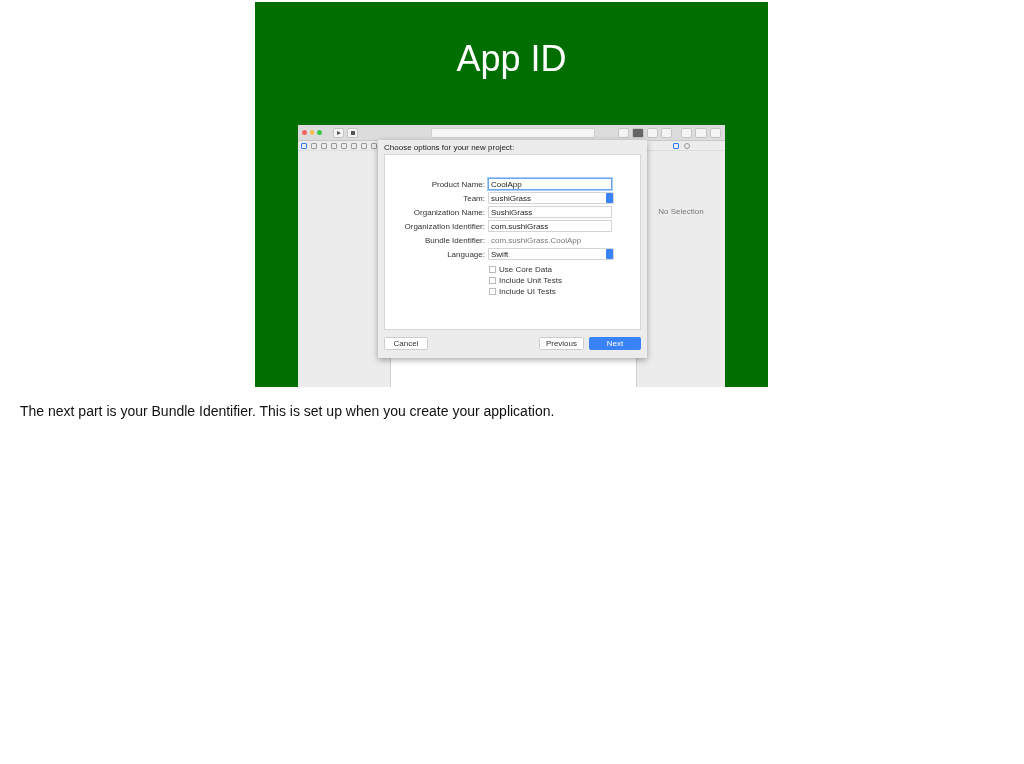 This screenshot has height=764, width=1024. Describe the element at coordinates (458, 184) in the screenshot. I see `field-label: Product Name:` at that location.